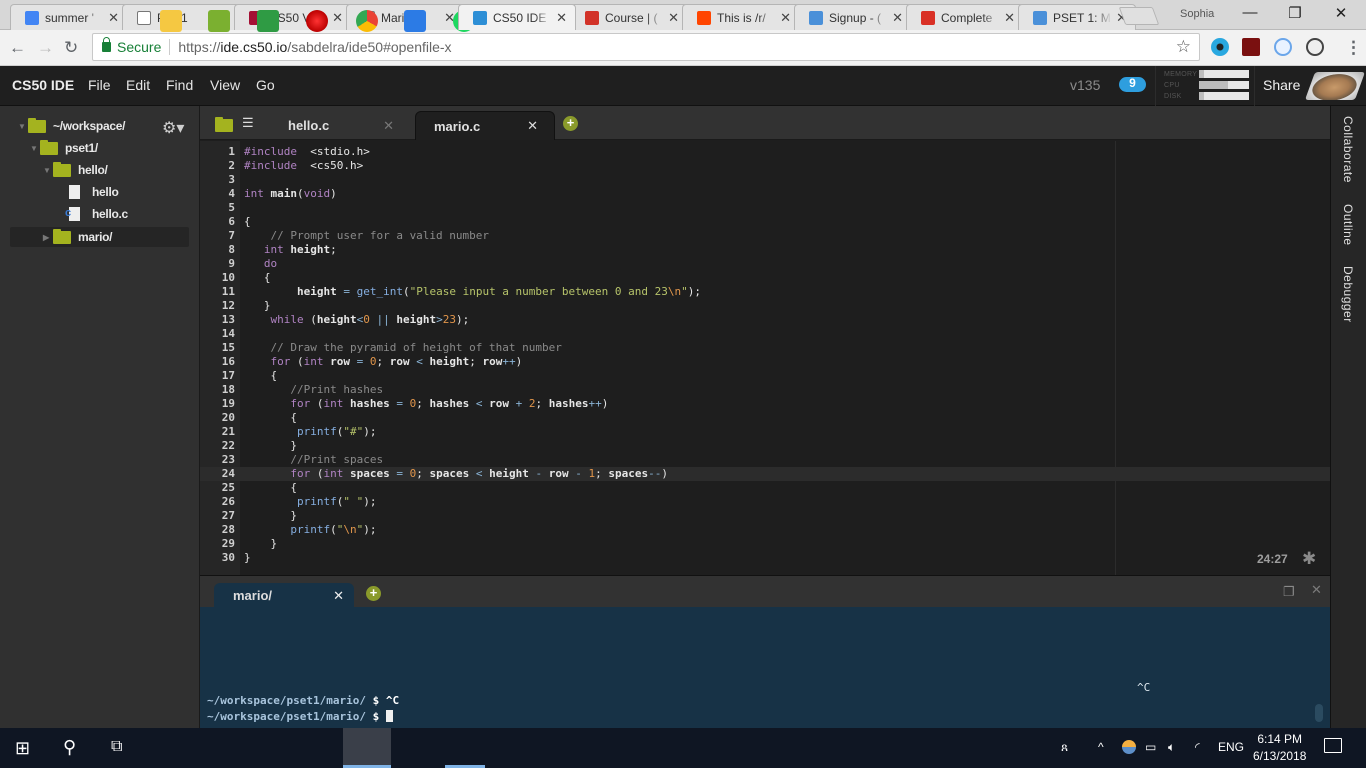  I want to click on puzzle-icon: ✱, so click(1309, 559).